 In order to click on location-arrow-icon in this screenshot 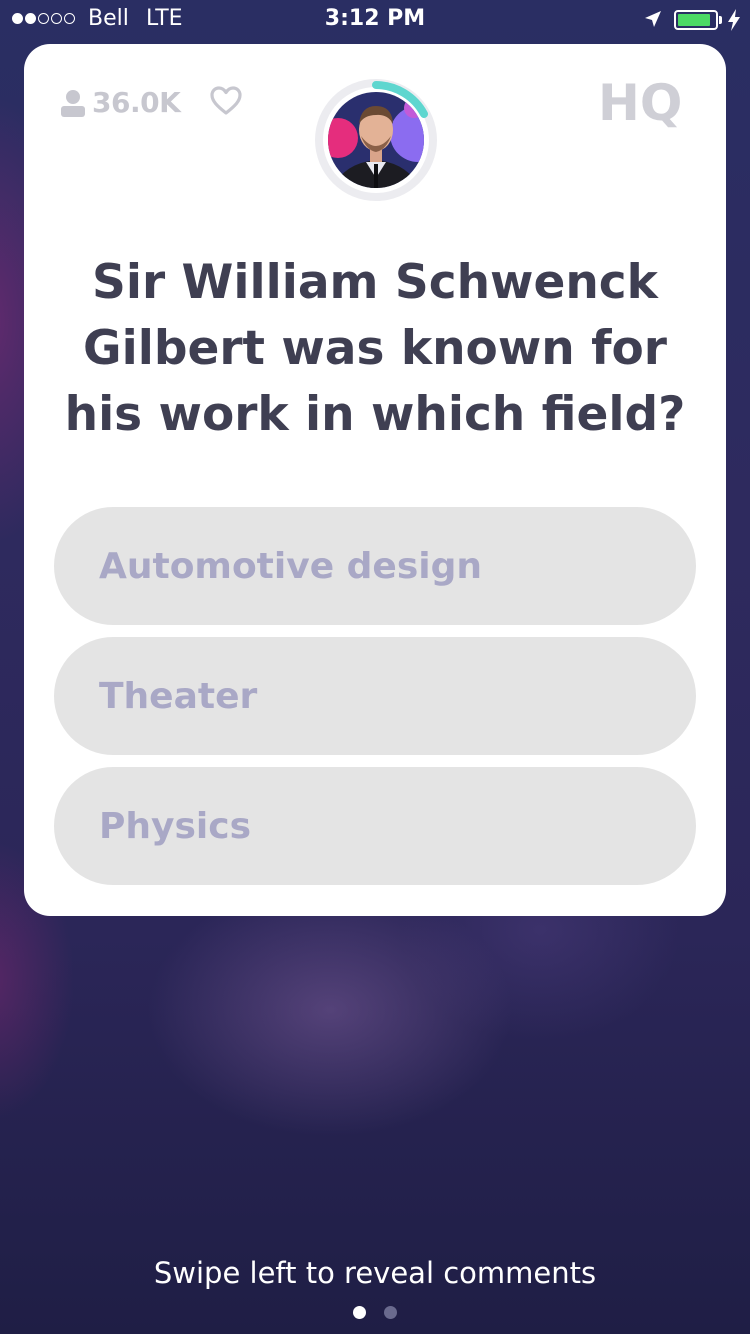, I will do `click(653, 19)`.